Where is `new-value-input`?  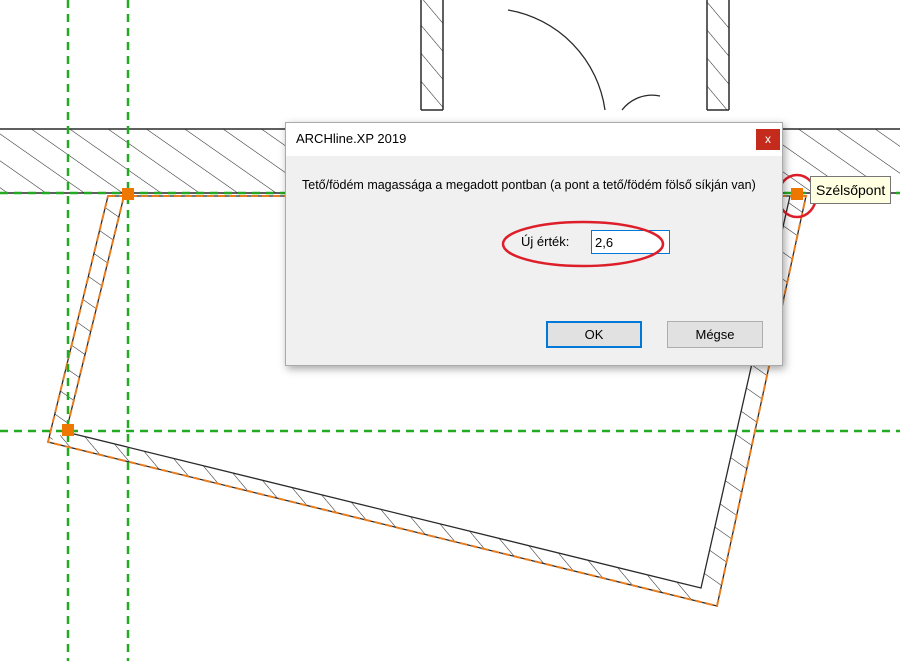 new-value-input is located at coordinates (630, 242).